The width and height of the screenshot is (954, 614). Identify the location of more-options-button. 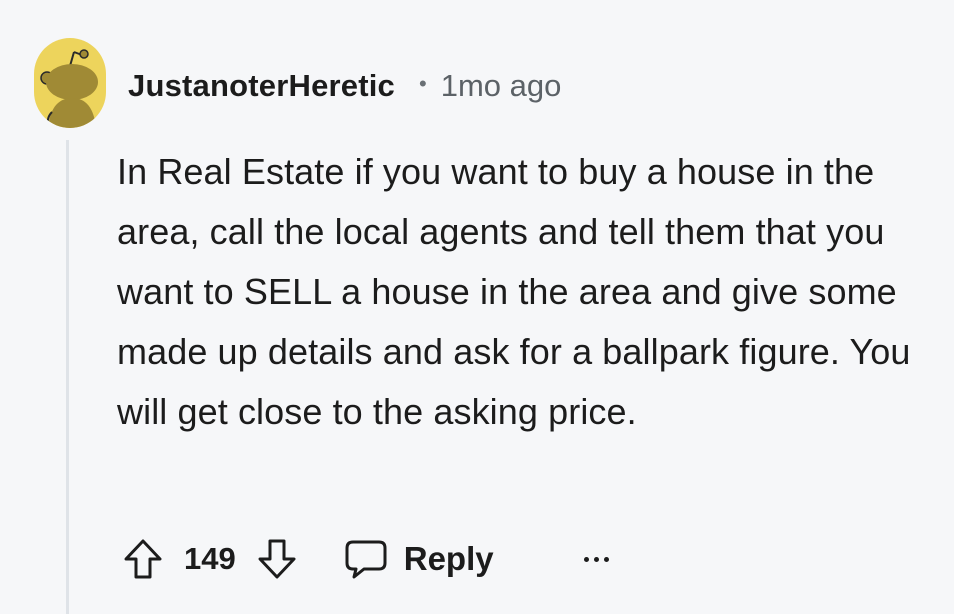
(596, 559).